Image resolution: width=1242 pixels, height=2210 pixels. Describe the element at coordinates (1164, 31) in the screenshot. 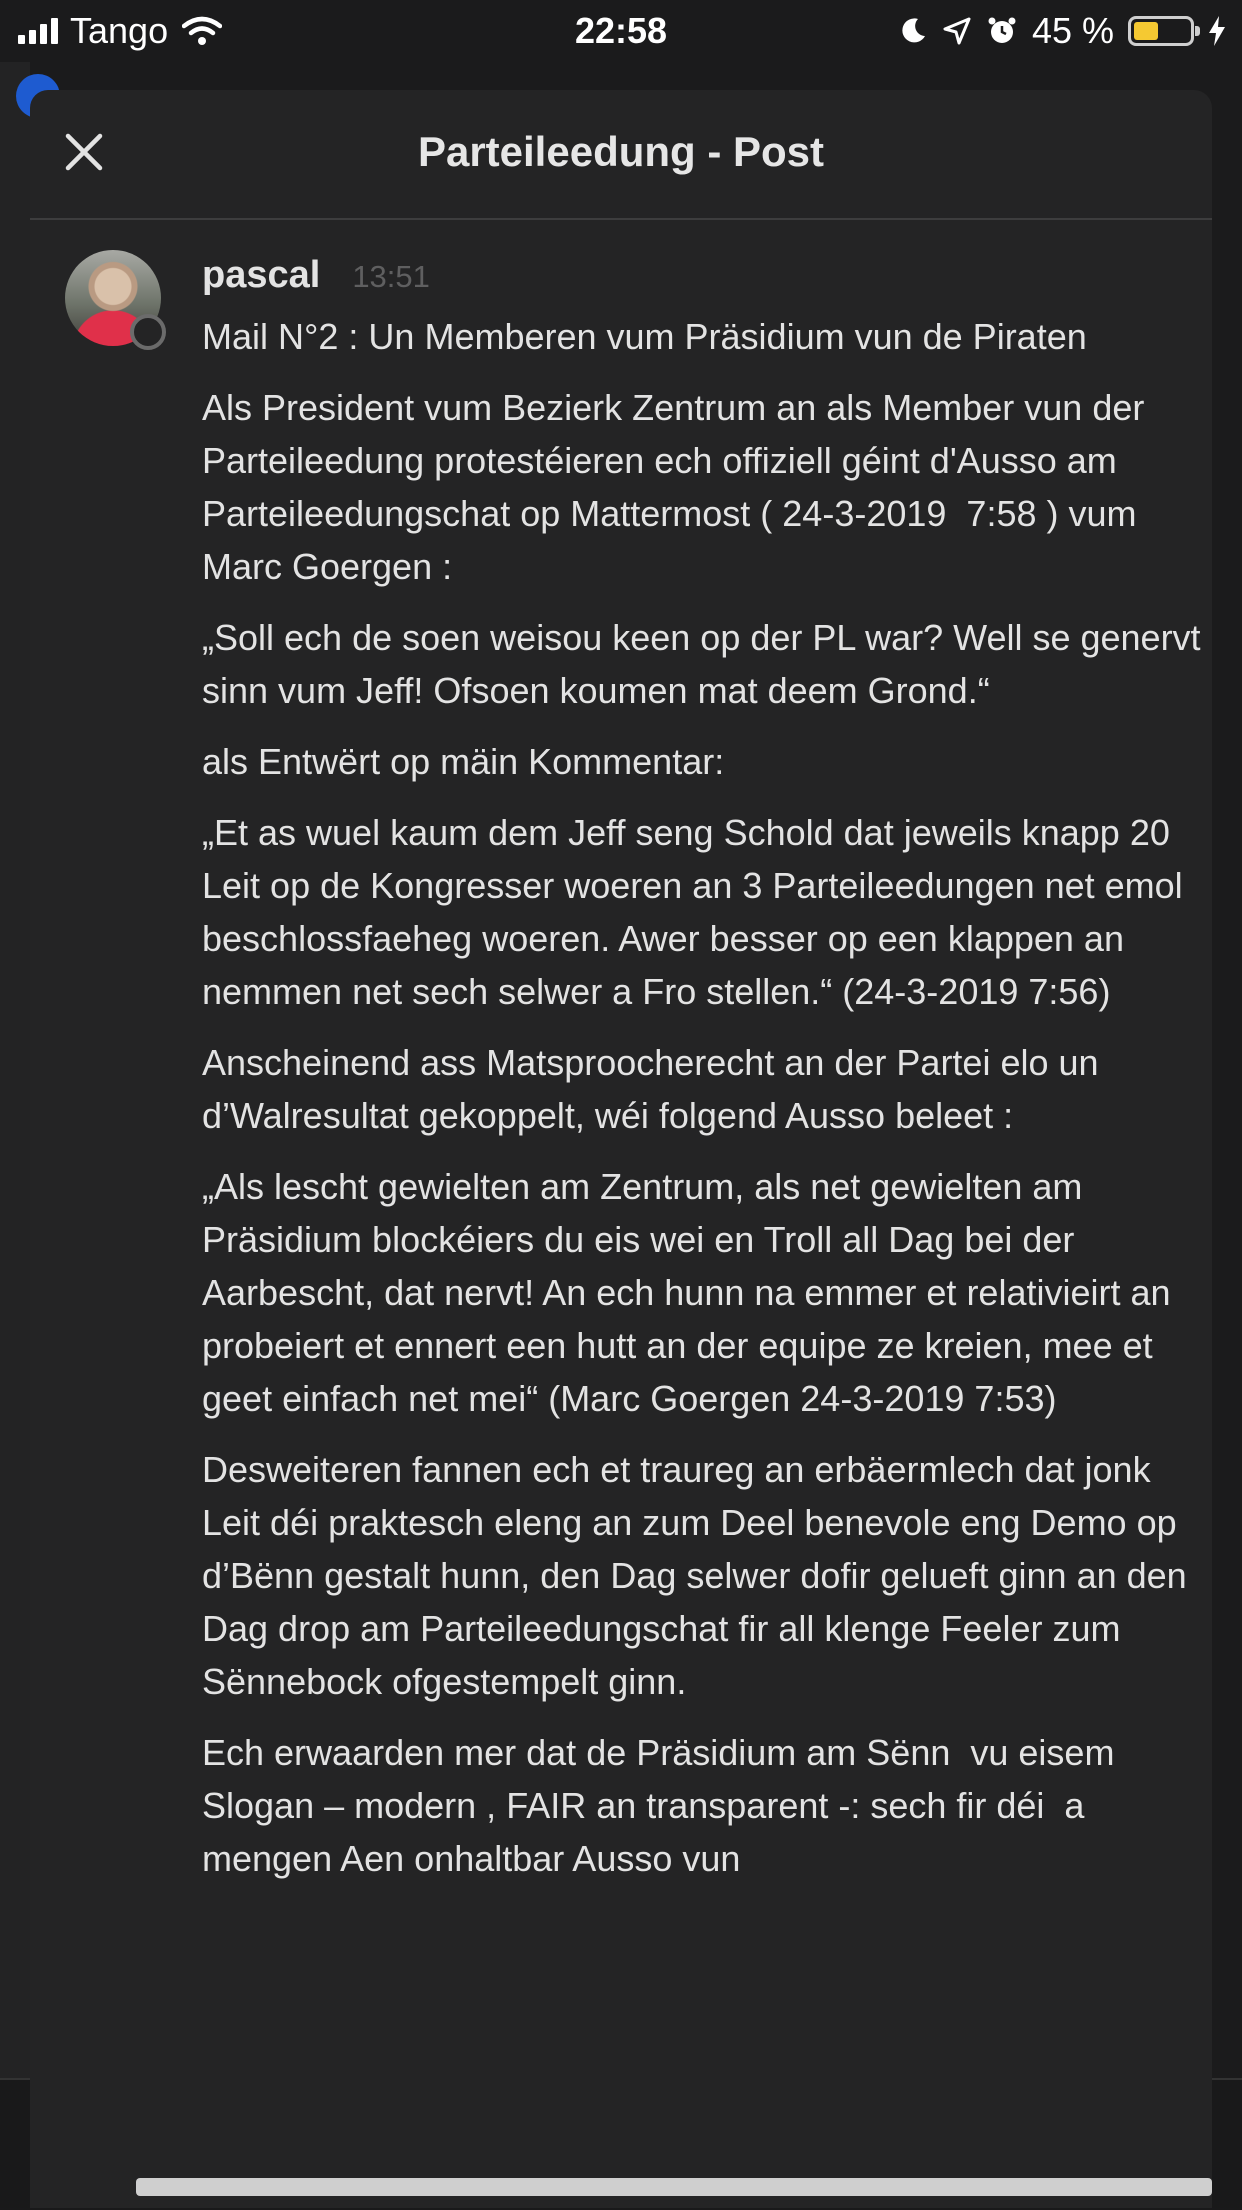

I see `battery-icon` at that location.